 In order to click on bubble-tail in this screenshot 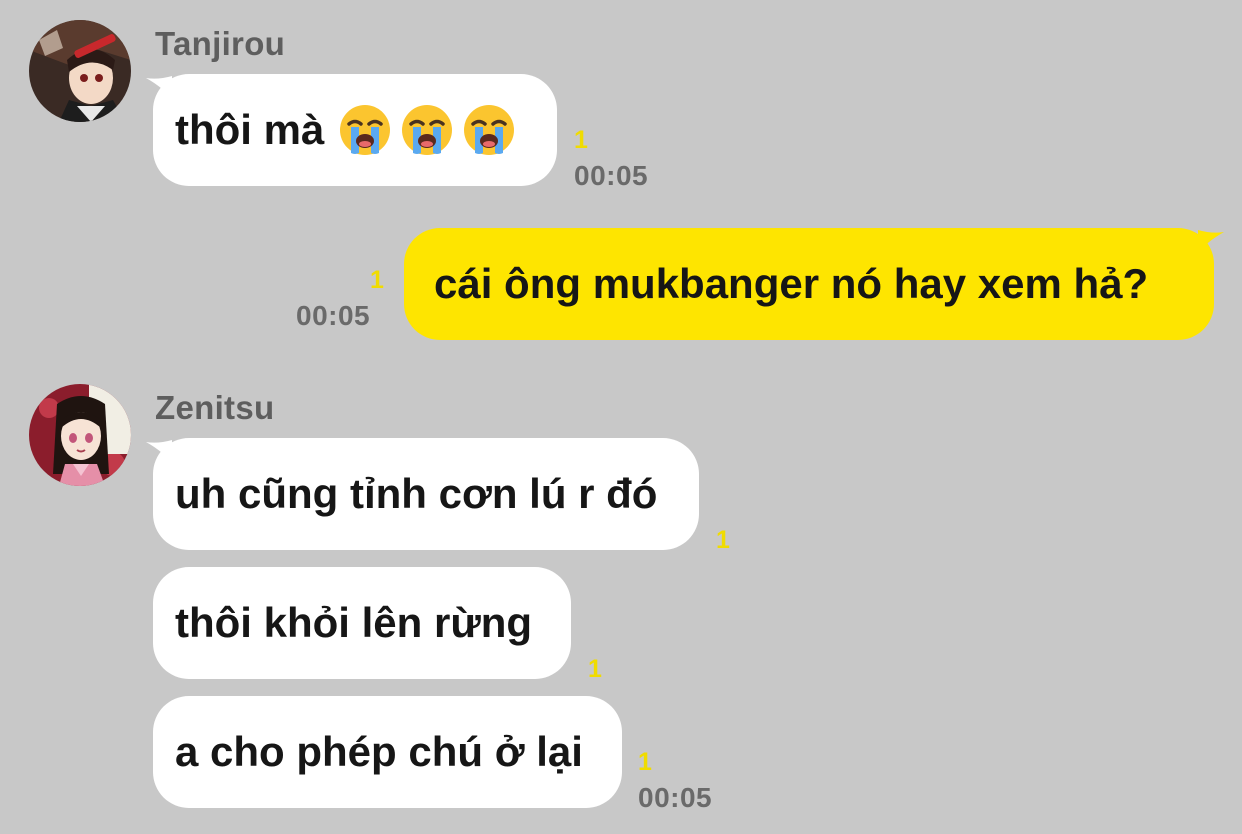, I will do `click(1211, 242)`.